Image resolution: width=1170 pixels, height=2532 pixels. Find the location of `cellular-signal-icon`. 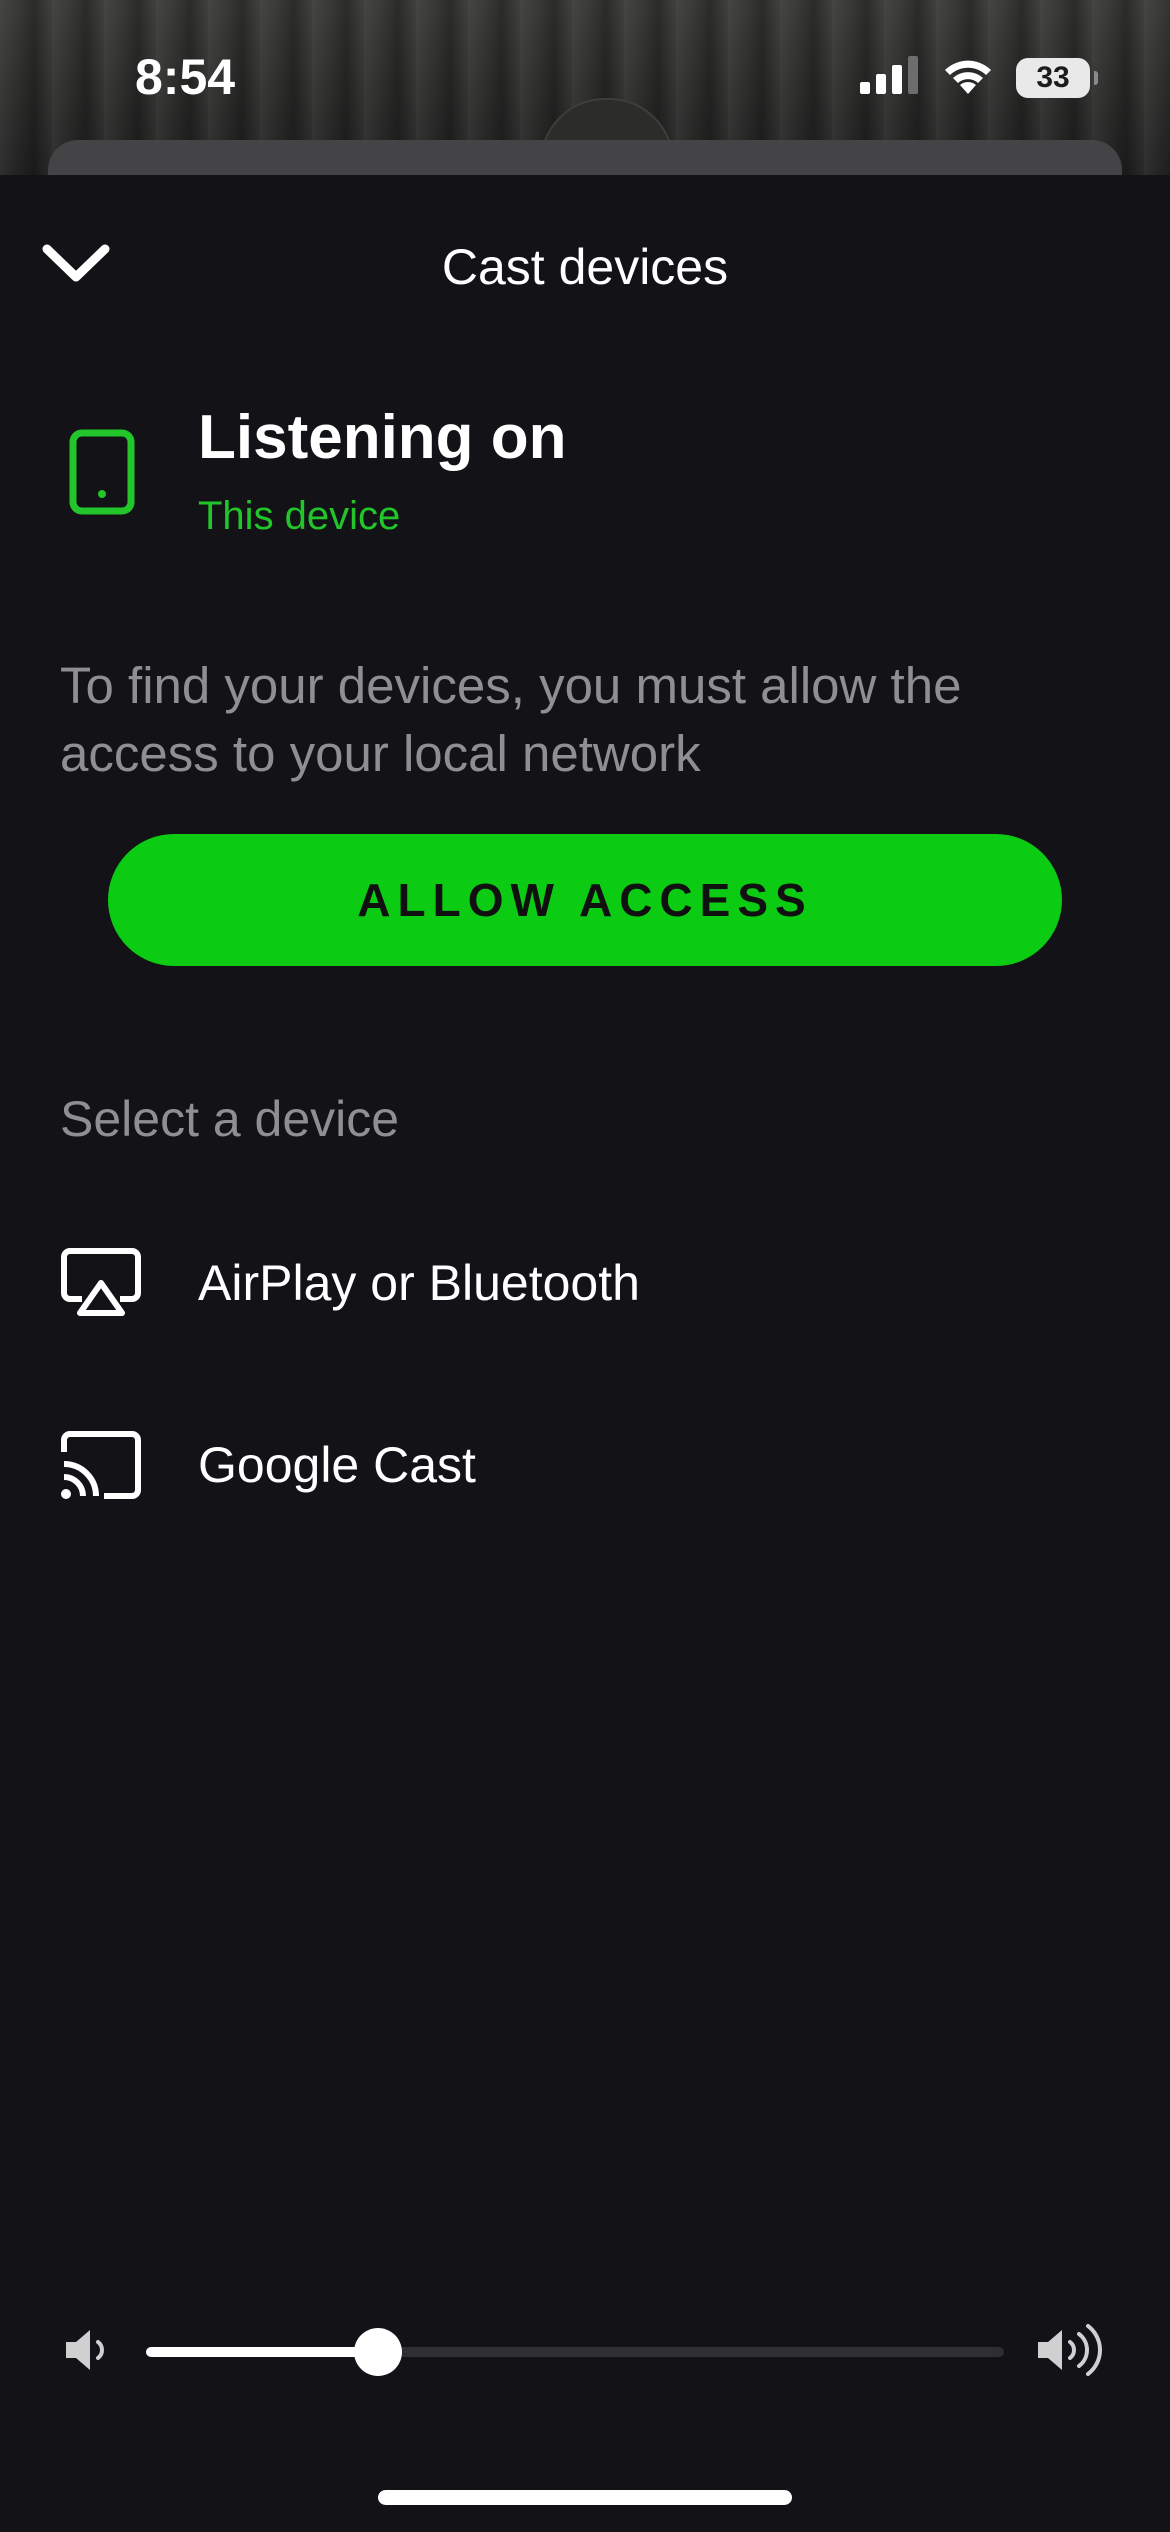

cellular-signal-icon is located at coordinates (890, 78).